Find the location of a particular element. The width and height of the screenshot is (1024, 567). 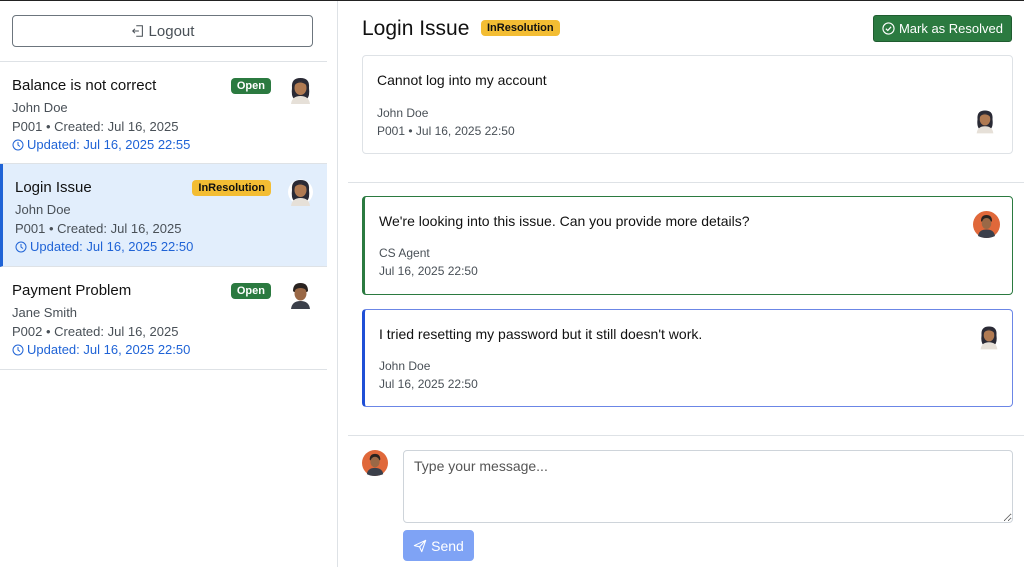

send-icon is located at coordinates (420, 545).